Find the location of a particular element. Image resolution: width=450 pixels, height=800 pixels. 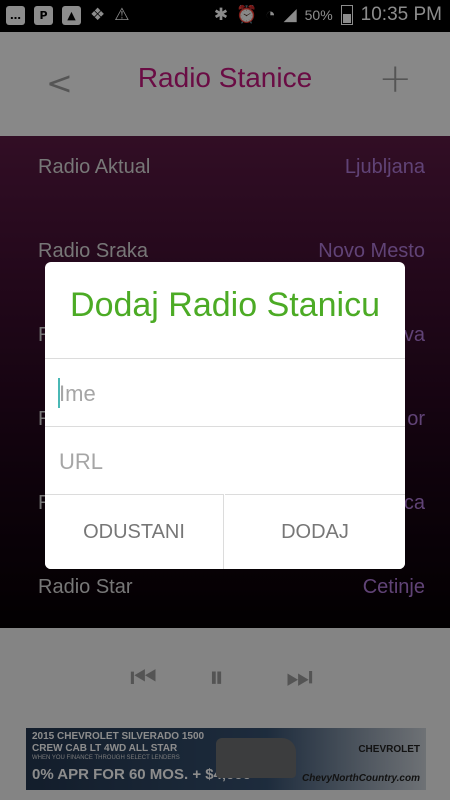

name-input is located at coordinates (224, 394).